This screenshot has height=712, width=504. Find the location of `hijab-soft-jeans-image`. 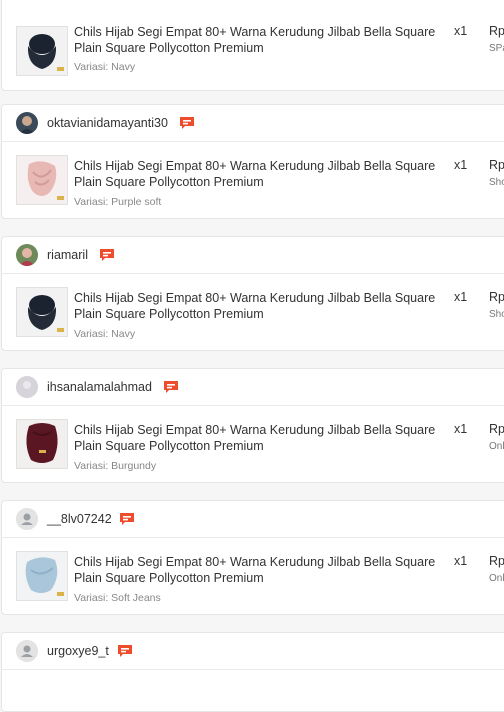

hijab-soft-jeans-image is located at coordinates (42, 576).